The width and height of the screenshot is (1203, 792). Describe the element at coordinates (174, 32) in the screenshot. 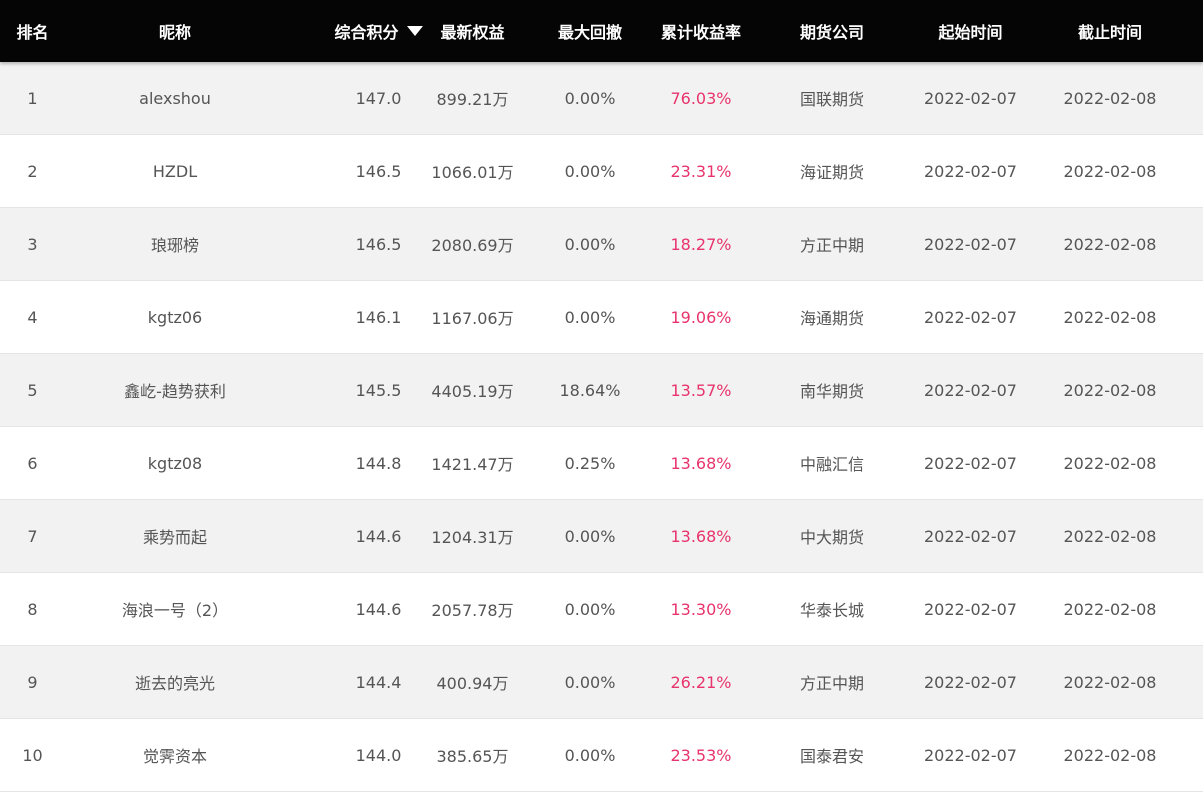

I see `header-name: 昵称` at that location.